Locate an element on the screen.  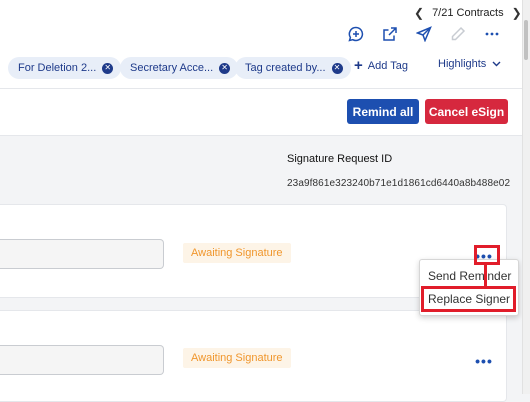
send-icon is located at coordinates (424, 34).